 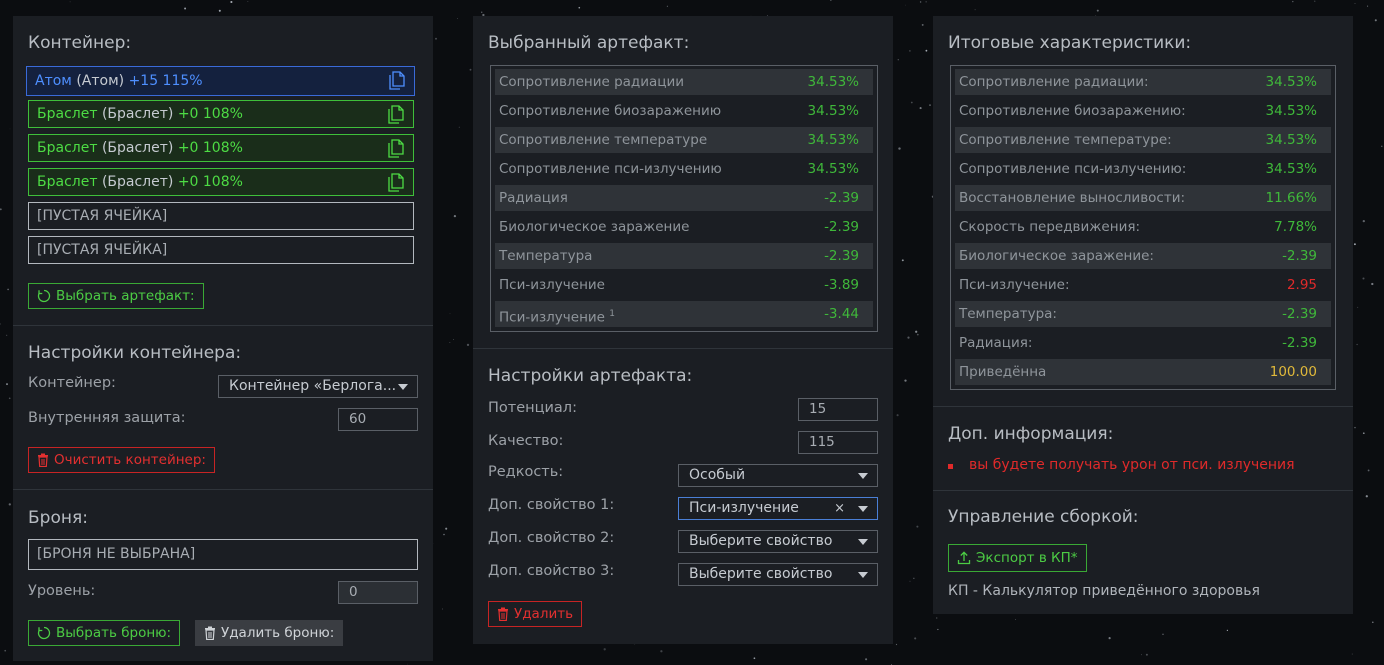 I want to click on stat-value: 2.95, so click(x=1301, y=285).